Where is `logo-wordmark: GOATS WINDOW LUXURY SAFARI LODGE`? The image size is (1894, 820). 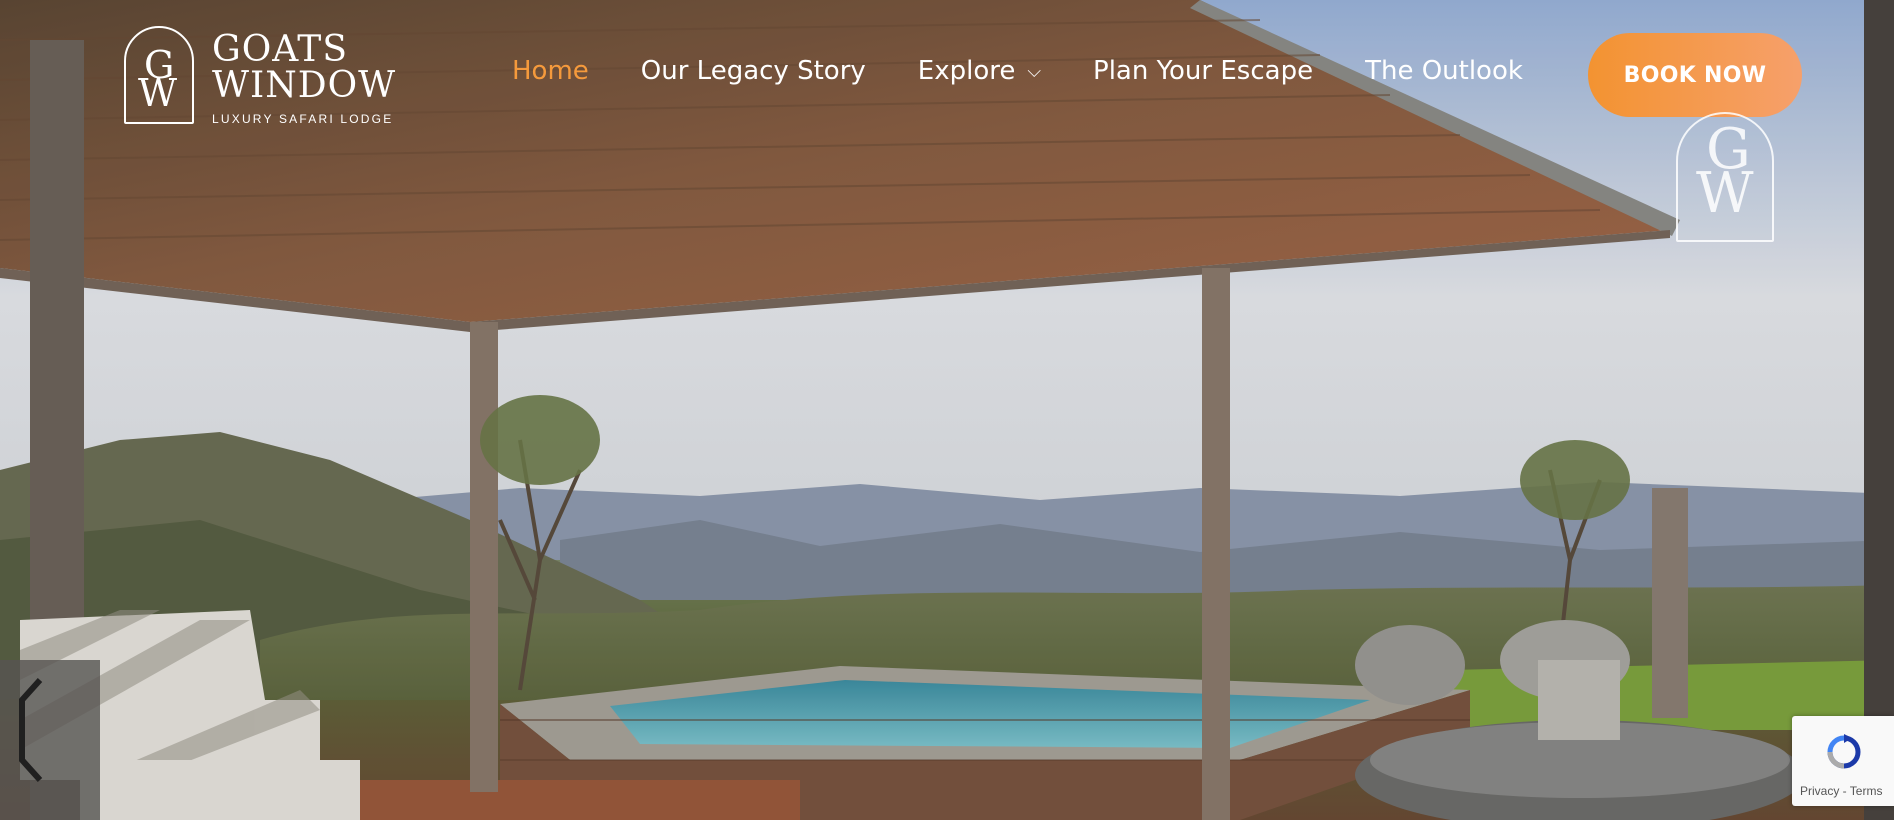
logo-wordmark: GOATS WINDOW LUXURY SAFARI LODGE is located at coordinates (304, 76).